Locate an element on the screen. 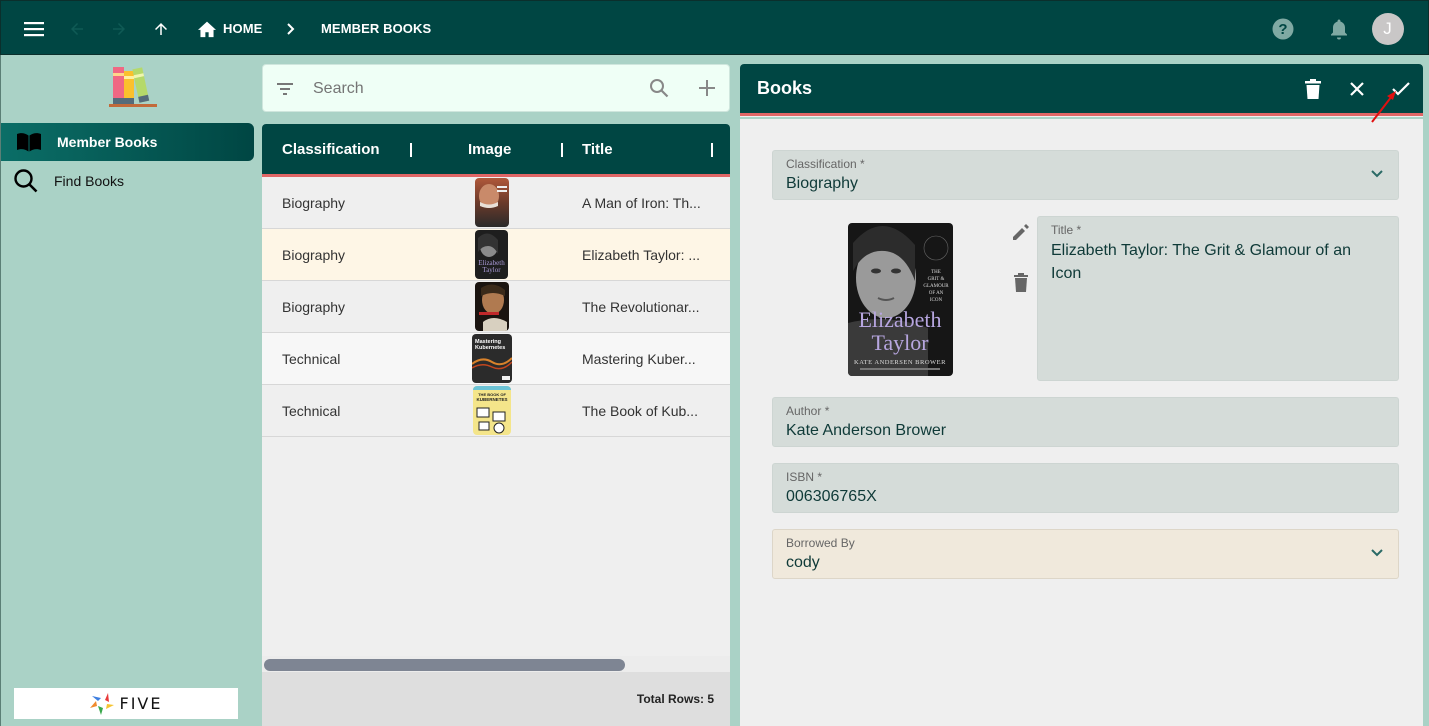 This screenshot has width=1429, height=726. book-thumbnail: THE BOOK OF KUBERNETES is located at coordinates (492, 410).